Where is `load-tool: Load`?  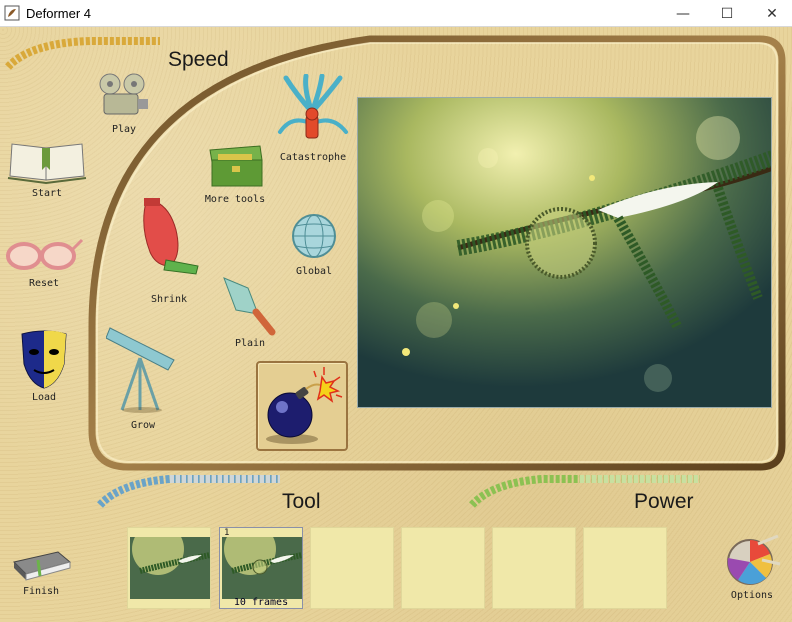 load-tool: Load is located at coordinates (44, 368).